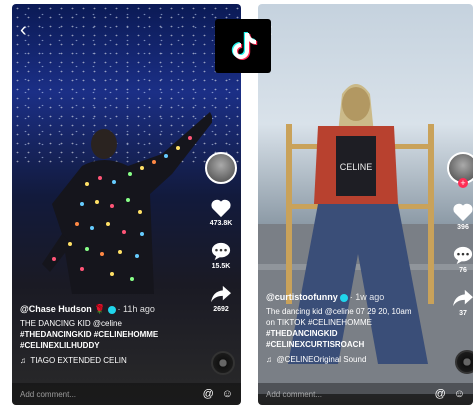  Describe the element at coordinates (325, 297) in the screenshot. I see `creator-username: @curtistoofunny · 1w ago` at that location.